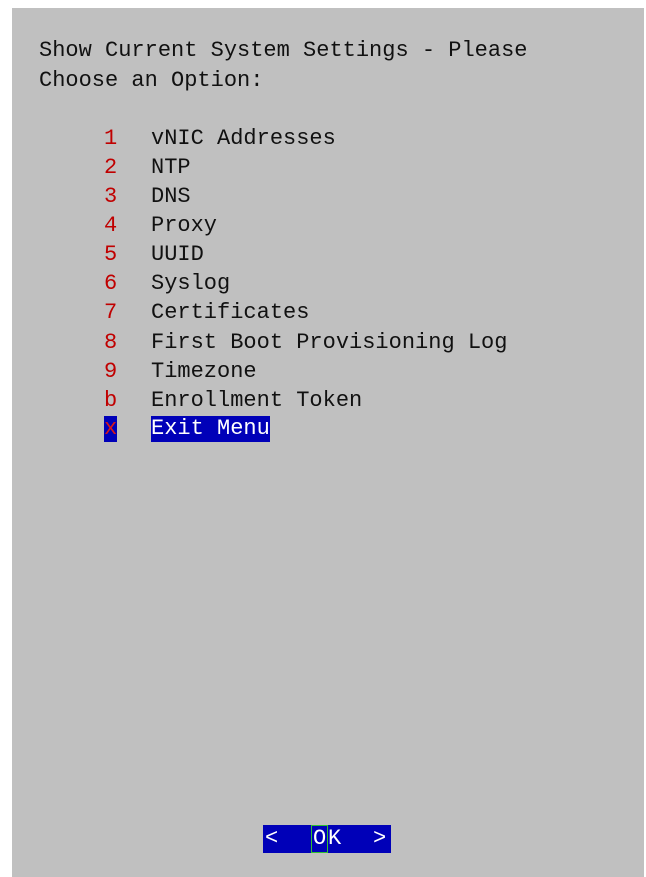  I want to click on menu-item-key: b, so click(111, 400).